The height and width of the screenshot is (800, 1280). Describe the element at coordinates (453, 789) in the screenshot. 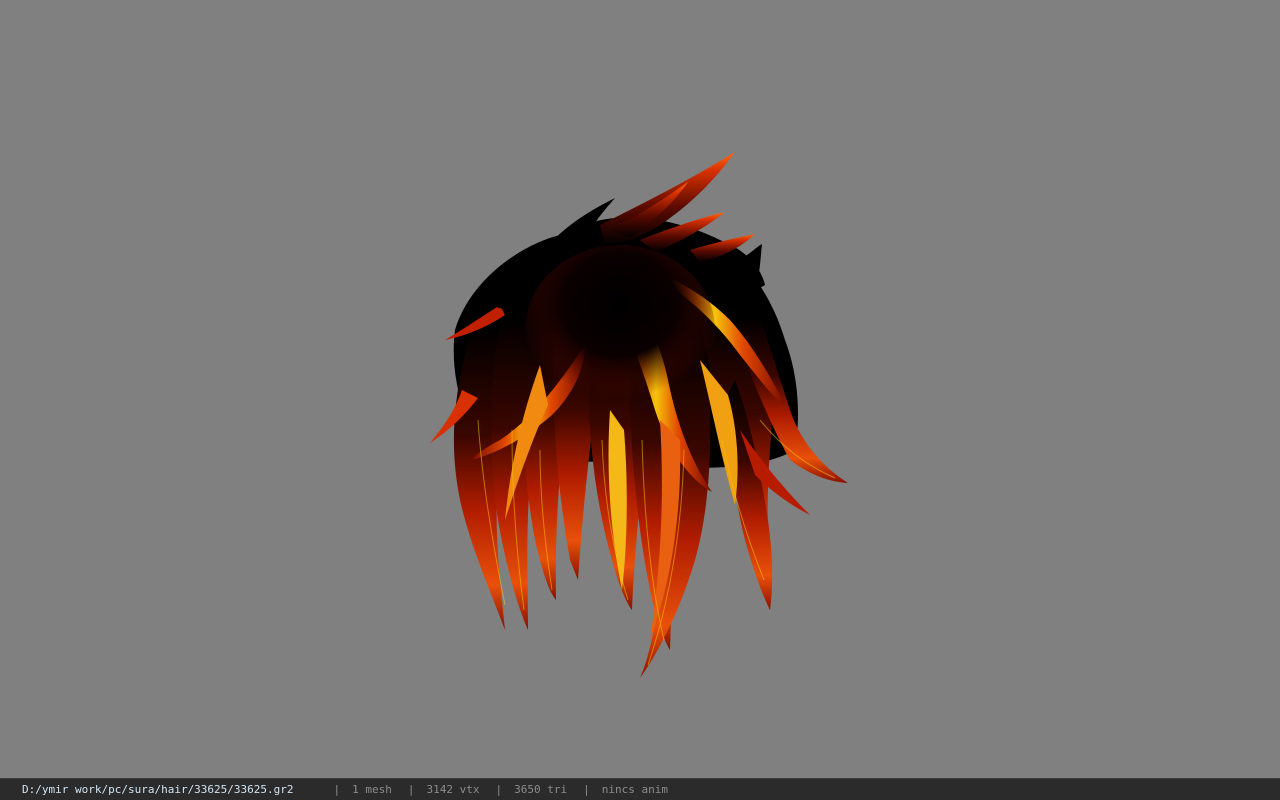

I see `vertex-count: 3142 vtx` at that location.